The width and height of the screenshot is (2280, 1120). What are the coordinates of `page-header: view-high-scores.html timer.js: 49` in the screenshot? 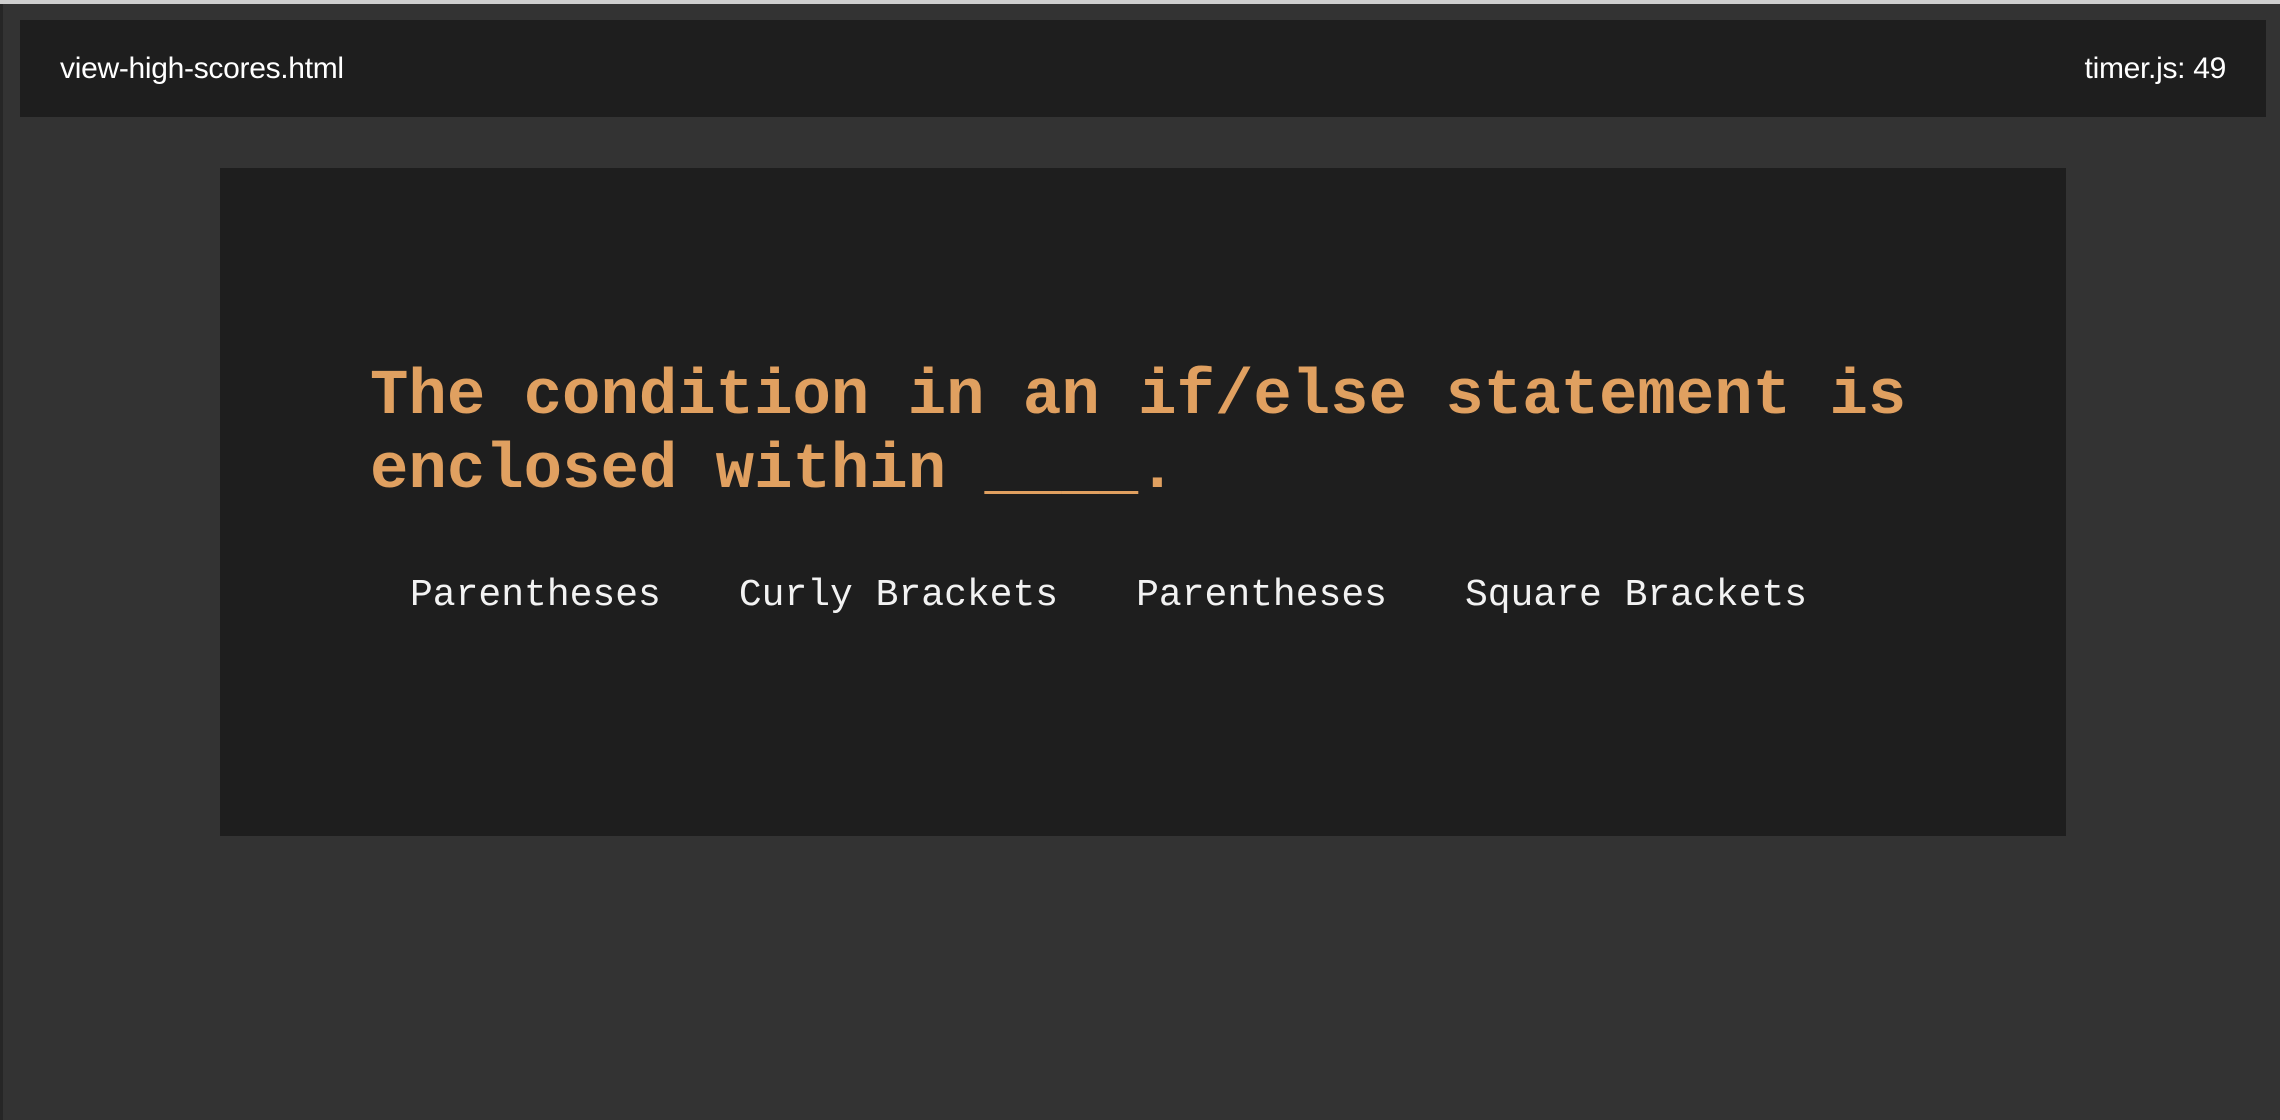 It's located at (1143, 68).